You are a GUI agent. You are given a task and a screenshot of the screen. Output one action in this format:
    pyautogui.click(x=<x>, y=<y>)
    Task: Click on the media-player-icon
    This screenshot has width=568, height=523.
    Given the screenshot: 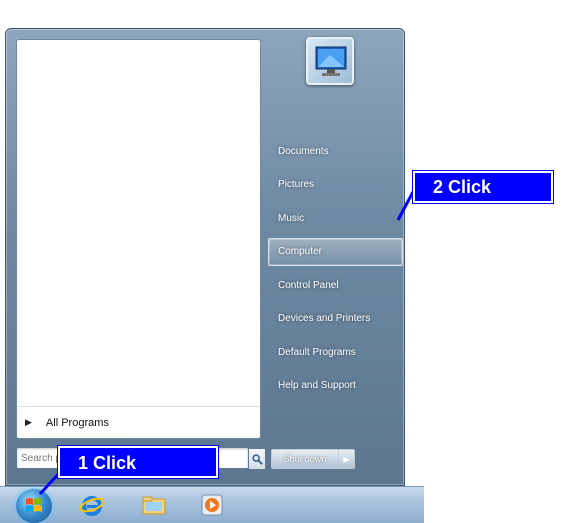 What is the action you would take?
    pyautogui.click(x=212, y=505)
    